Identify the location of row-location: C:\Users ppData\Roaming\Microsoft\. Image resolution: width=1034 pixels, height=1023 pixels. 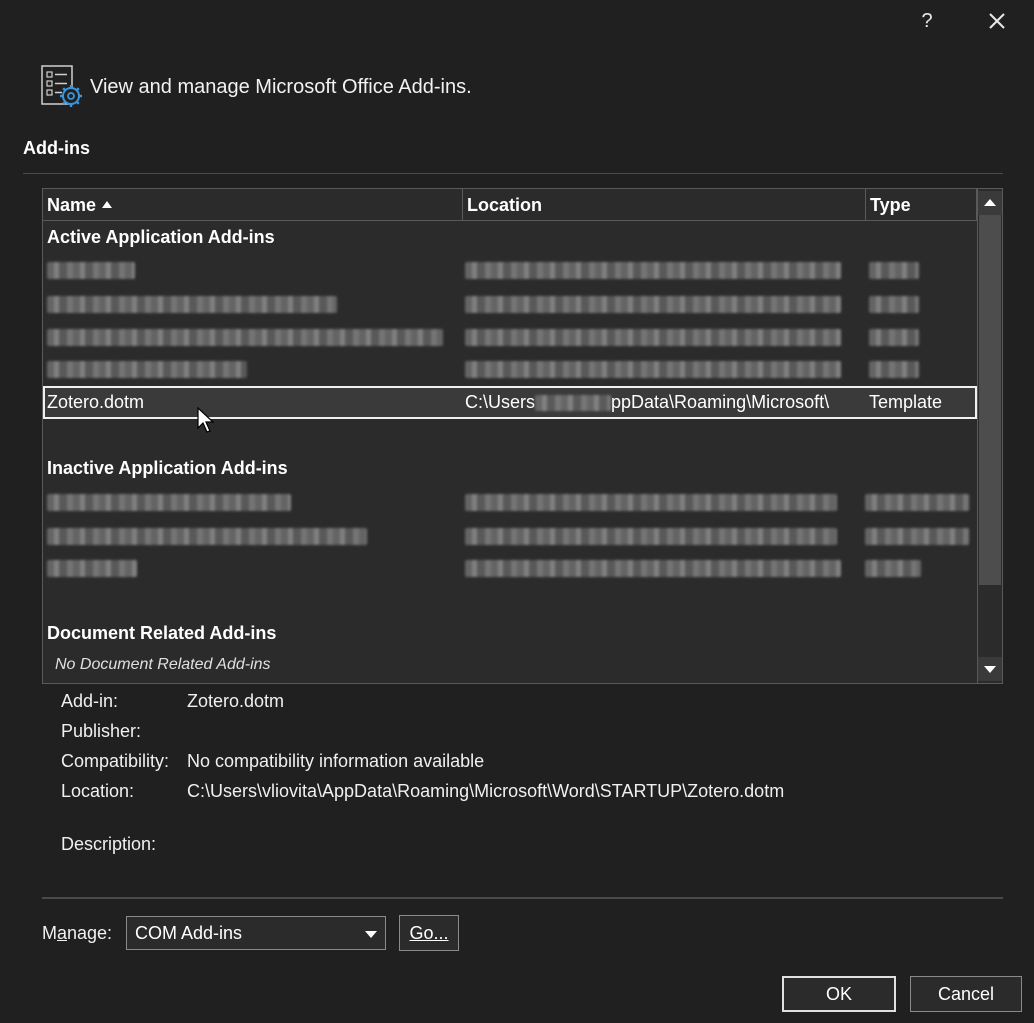
(647, 402).